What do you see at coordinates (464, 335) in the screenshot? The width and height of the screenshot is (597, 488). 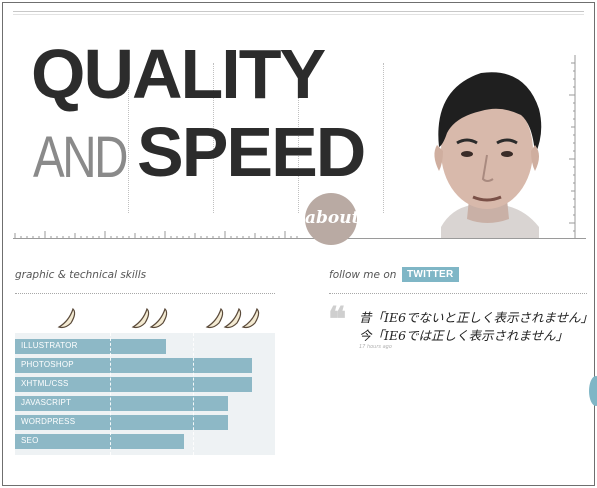 I see `tweet-text-line-2: 今「IE6では正しく表示されません」` at bounding box center [464, 335].